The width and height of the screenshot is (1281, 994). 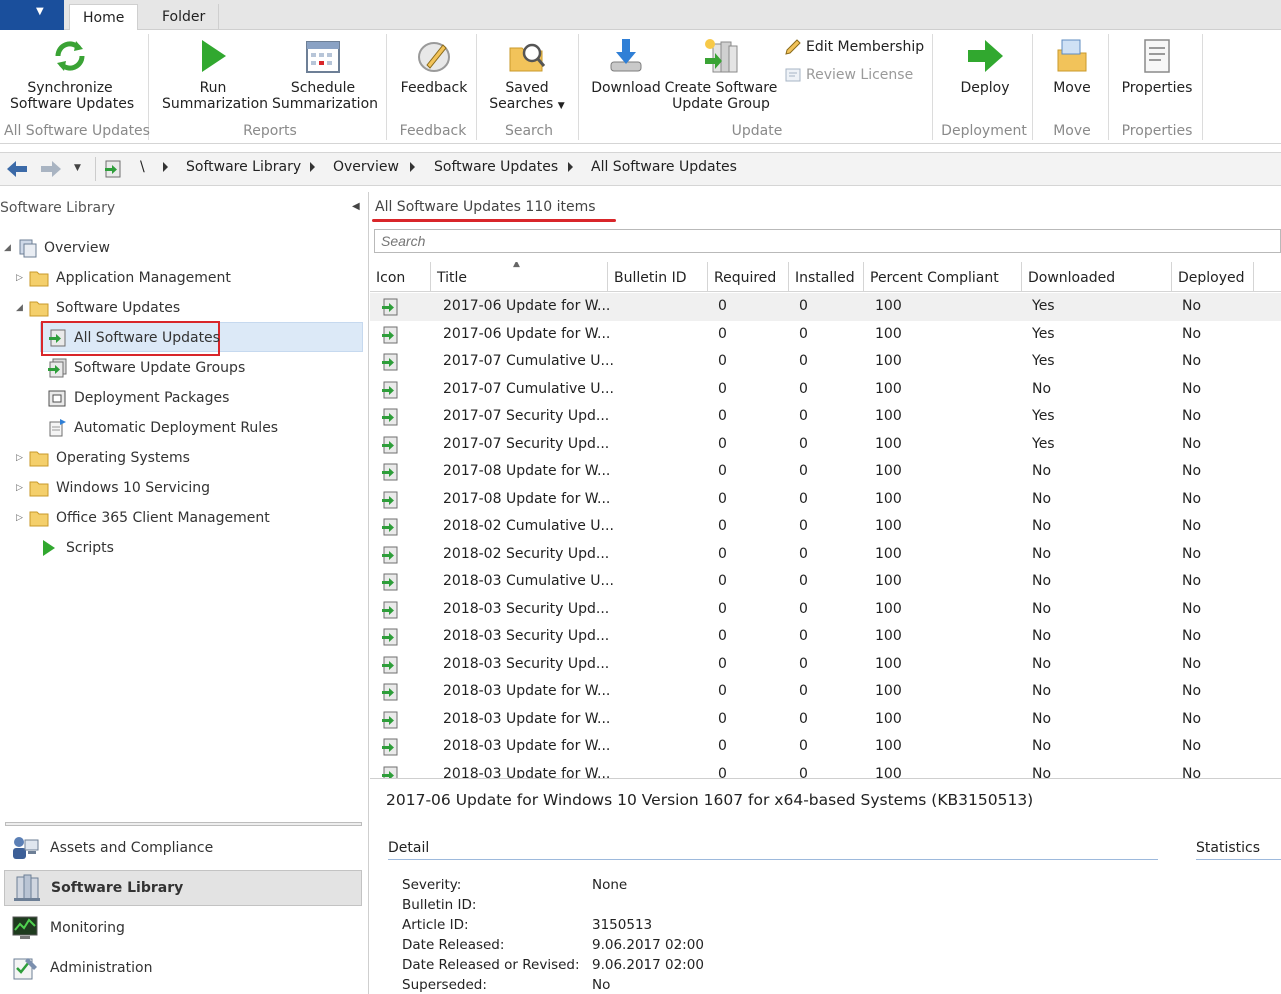 I want to click on history-dropdown-icon: ▼, so click(x=77, y=168).